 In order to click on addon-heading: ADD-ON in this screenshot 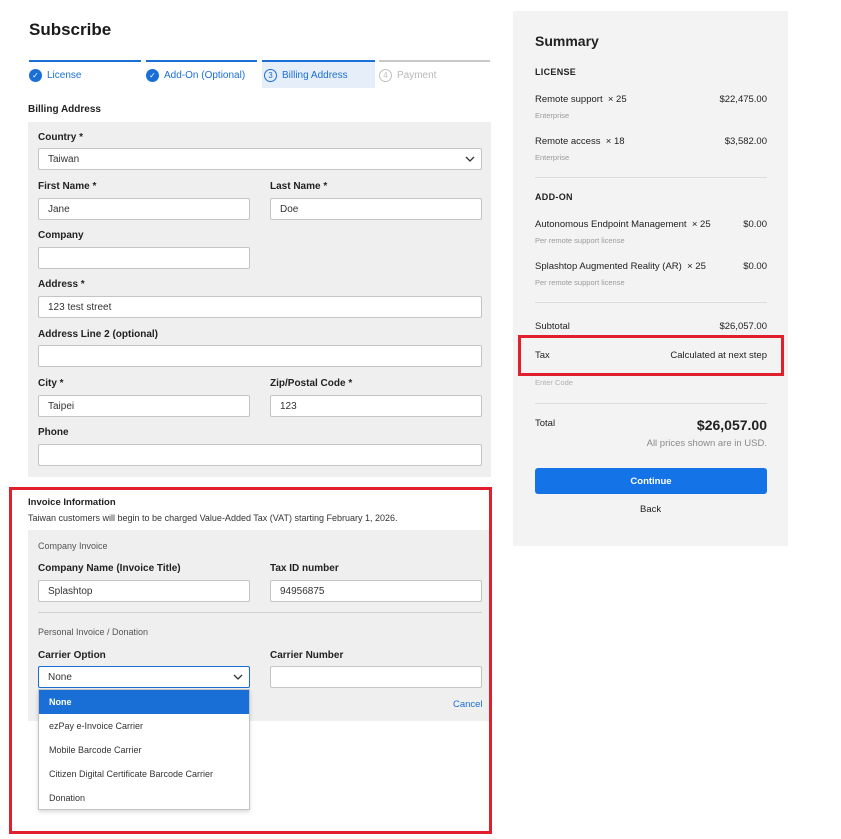, I will do `click(554, 197)`.